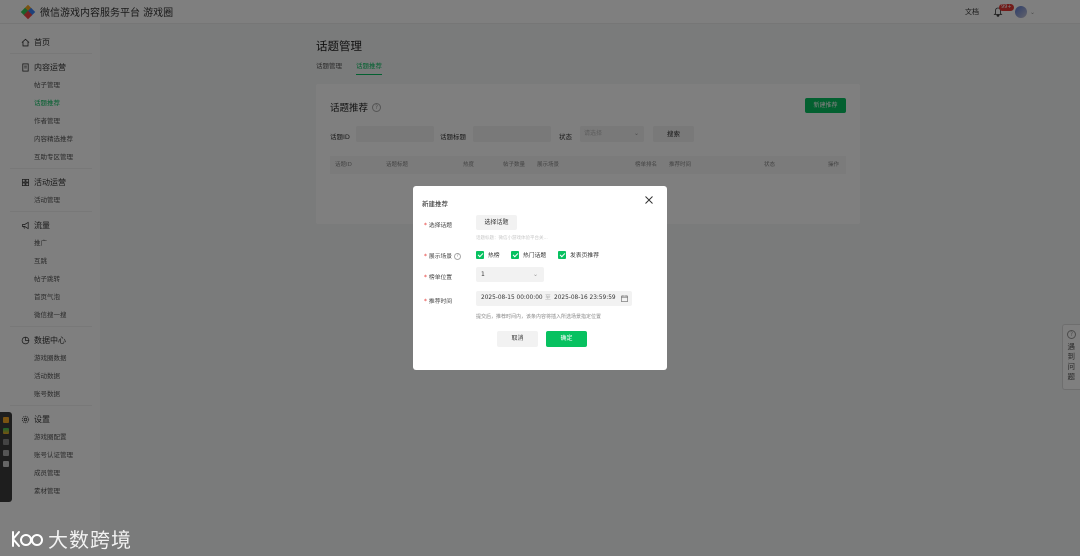 The width and height of the screenshot is (1080, 556). I want to click on time-field-label: * 推荐时间, so click(438, 302).